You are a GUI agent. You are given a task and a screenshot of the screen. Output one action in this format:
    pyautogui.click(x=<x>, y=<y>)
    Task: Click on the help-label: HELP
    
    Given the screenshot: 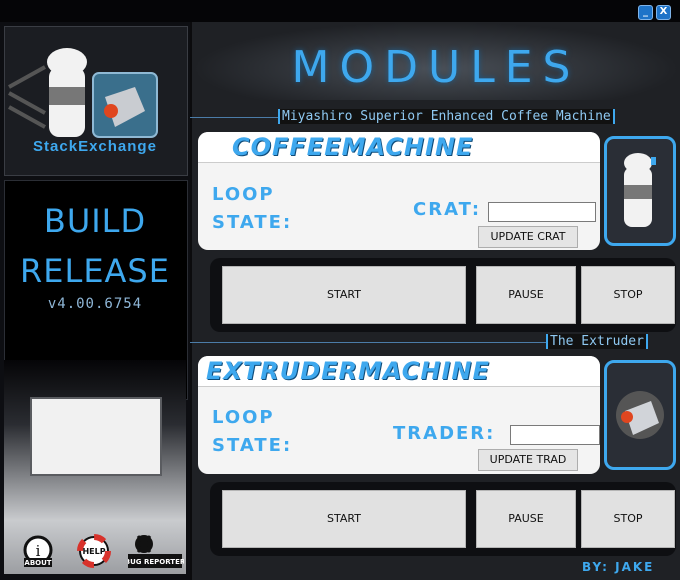 What is the action you would take?
    pyautogui.click(x=93, y=551)
    